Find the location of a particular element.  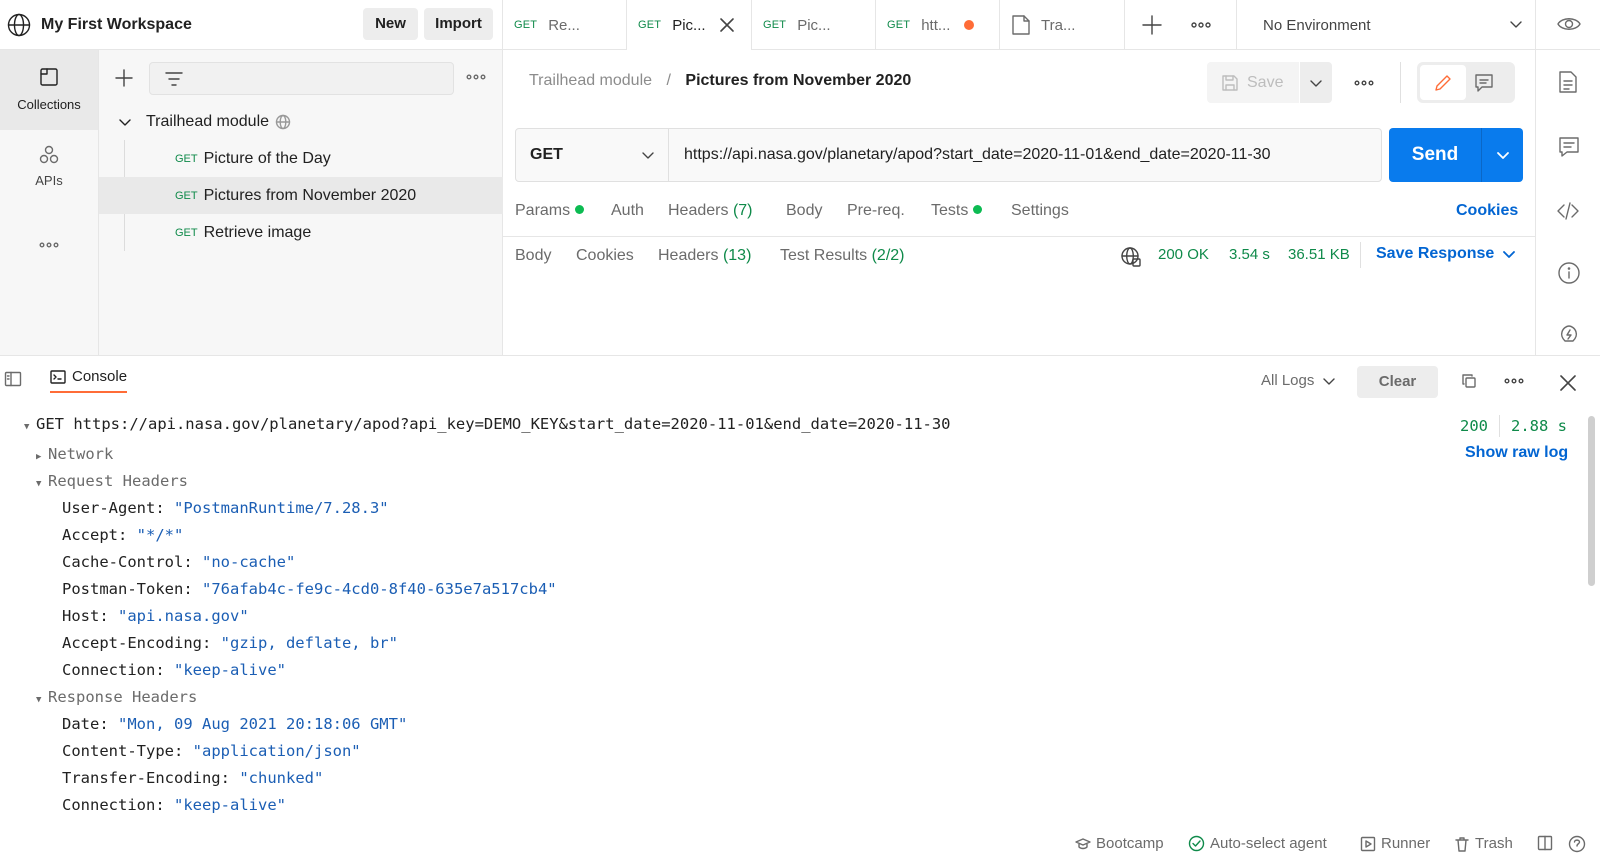

method-select: GET is located at coordinates (592, 155).